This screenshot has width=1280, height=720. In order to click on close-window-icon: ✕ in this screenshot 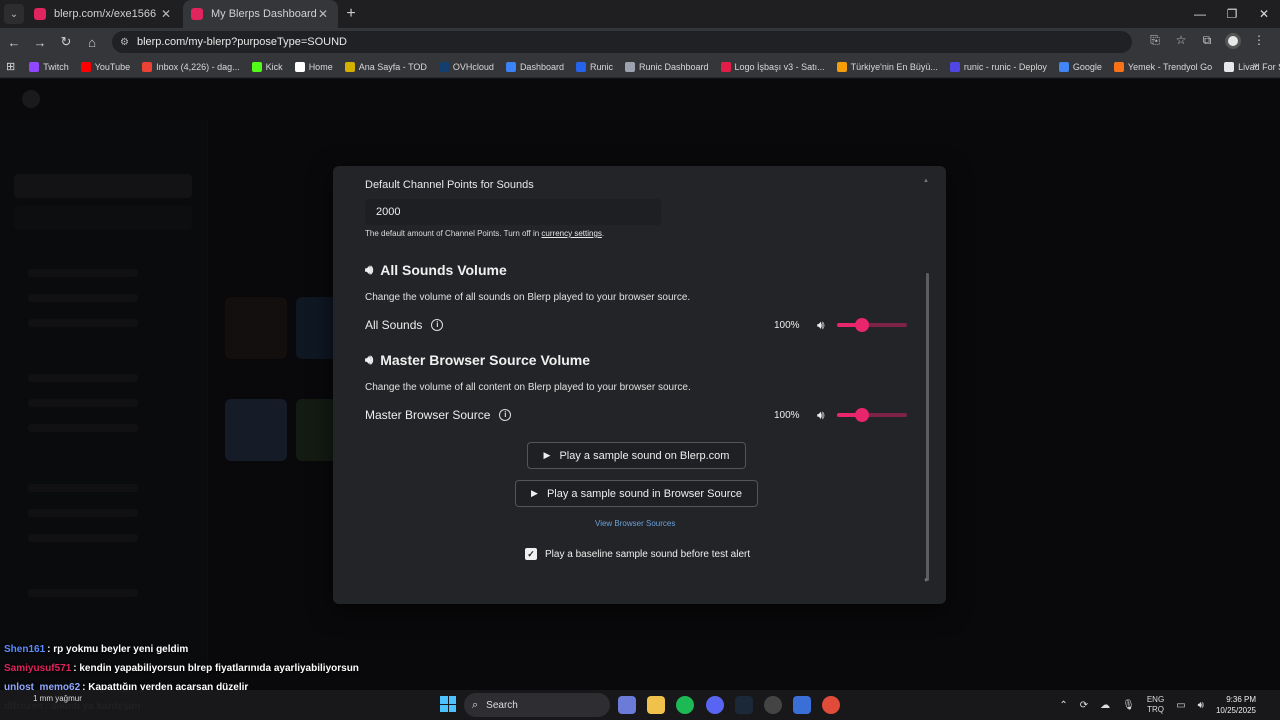, I will do `click(1264, 14)`.